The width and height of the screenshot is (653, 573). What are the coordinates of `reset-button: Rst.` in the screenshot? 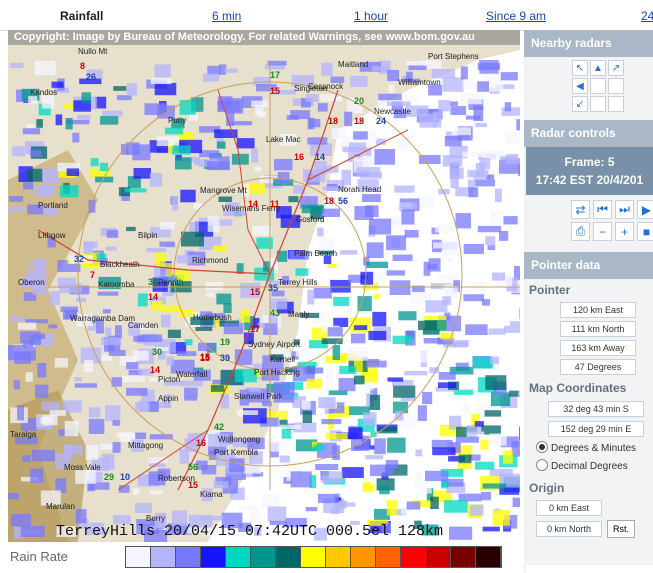 It's located at (621, 529).